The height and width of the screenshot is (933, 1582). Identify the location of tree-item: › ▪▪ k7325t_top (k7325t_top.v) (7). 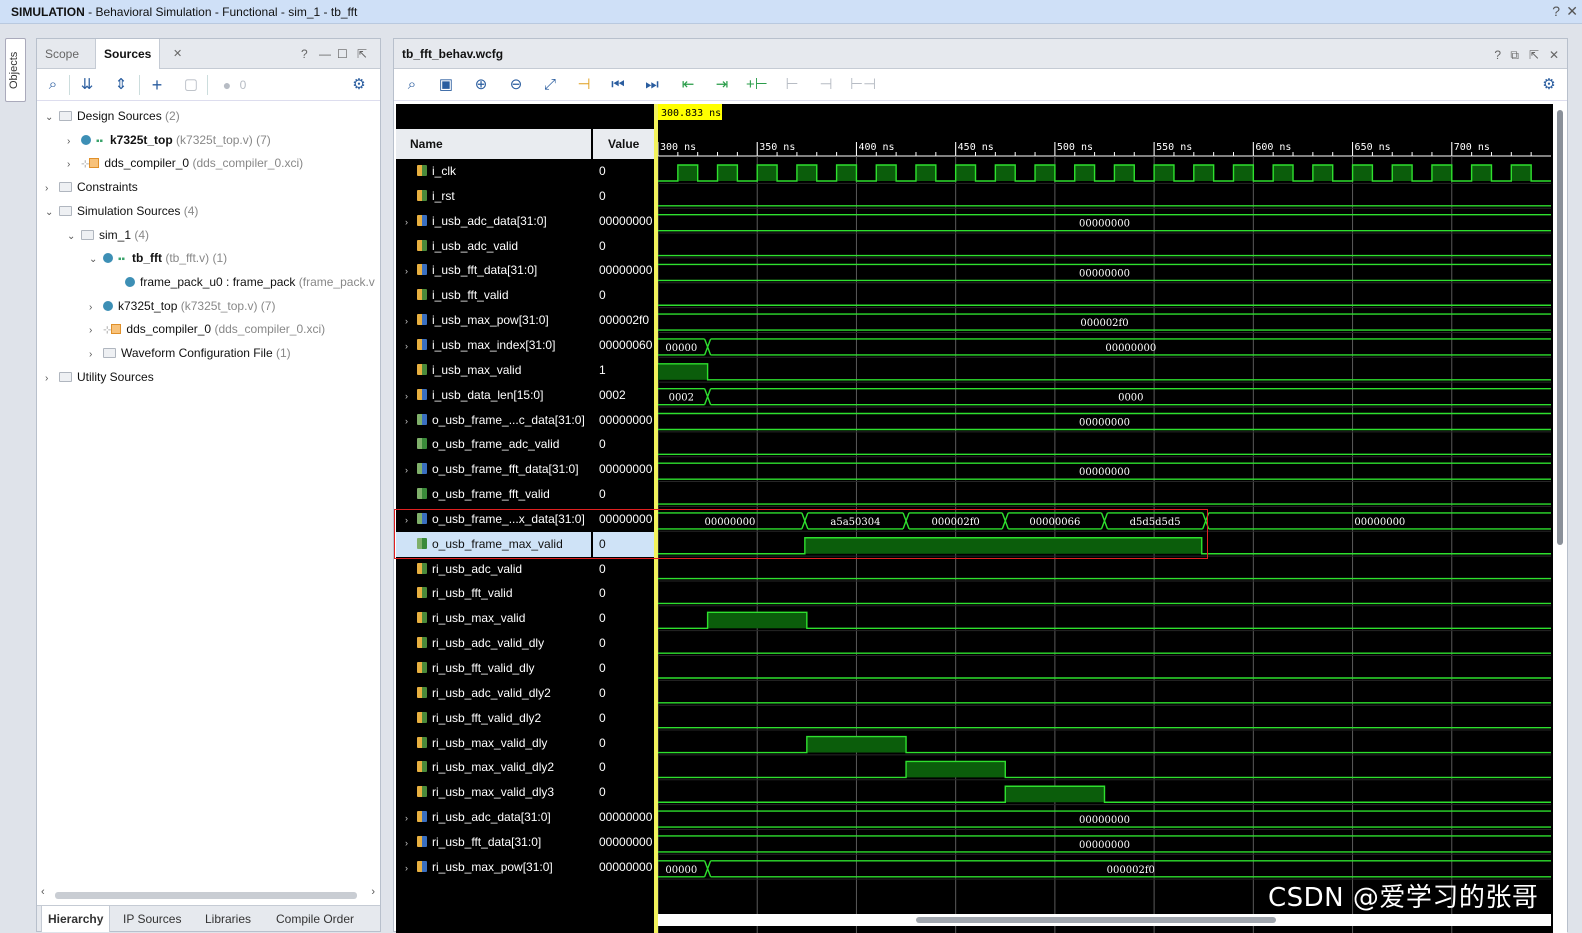
(169, 140).